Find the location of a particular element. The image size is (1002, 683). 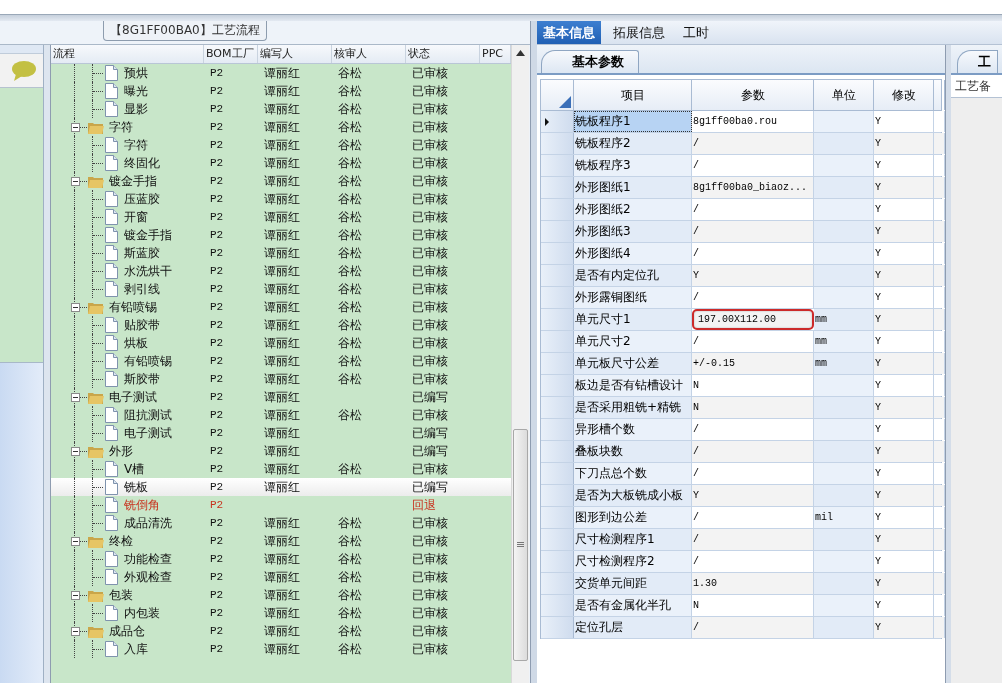

tree-row: 包装 P2 谭丽红 谷松 已审核 is located at coordinates (281, 595).